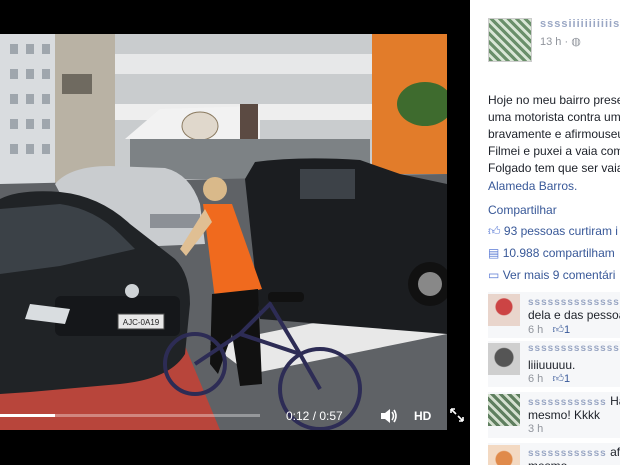 This screenshot has height=465, width=620. What do you see at coordinates (561, 231) in the screenshot?
I see `likes-count: 93 pessoas curtiram i` at bounding box center [561, 231].